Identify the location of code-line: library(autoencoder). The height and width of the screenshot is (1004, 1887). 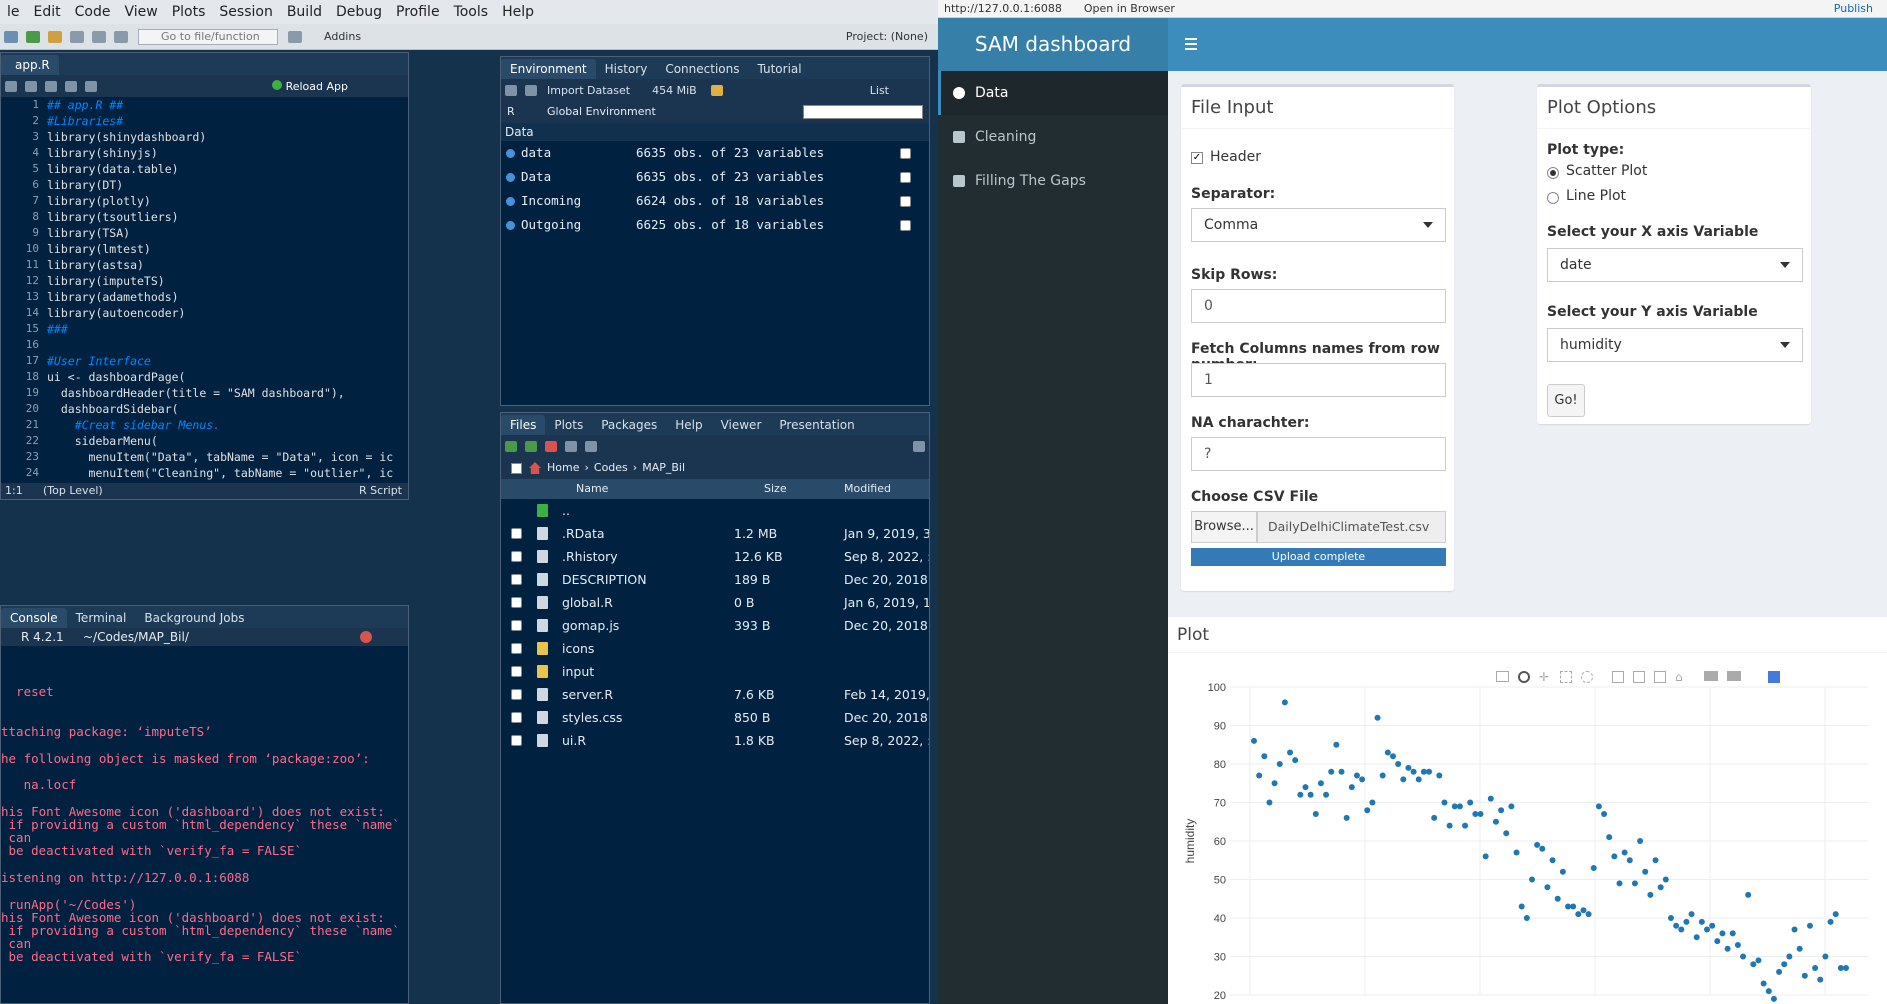
(220, 313).